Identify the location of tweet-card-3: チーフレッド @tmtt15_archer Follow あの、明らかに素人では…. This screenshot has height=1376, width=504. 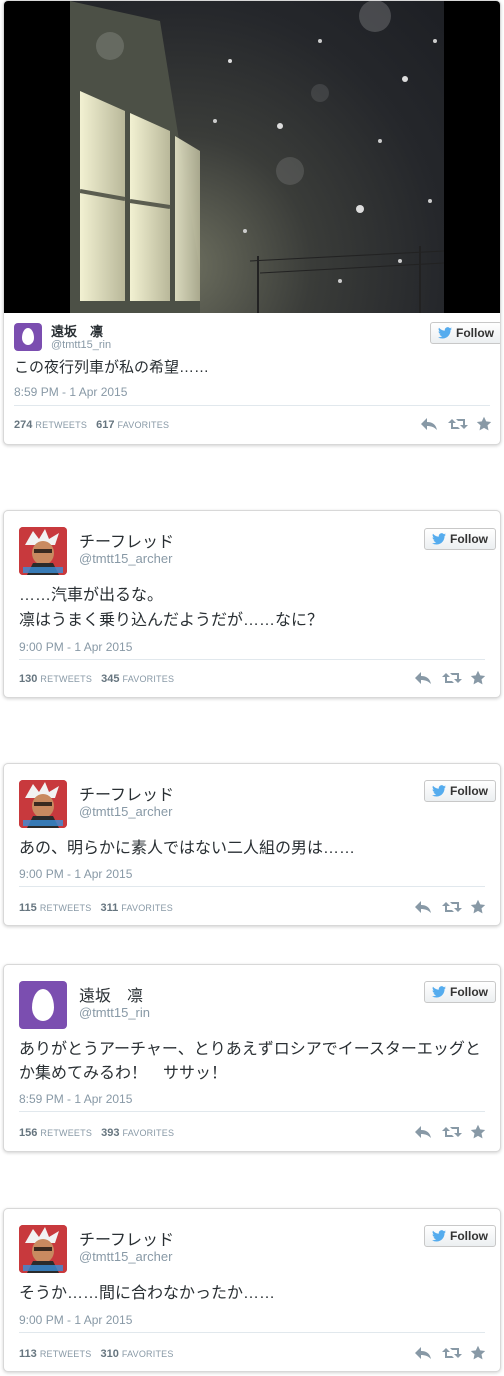
(252, 844).